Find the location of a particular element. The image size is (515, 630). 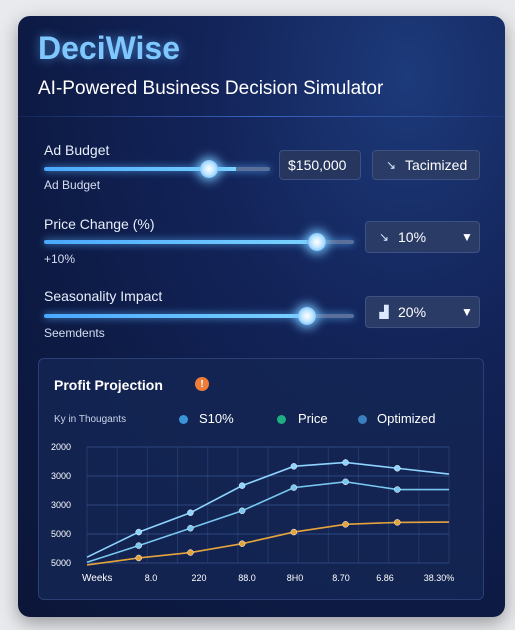

x-tick-label: 38.30% is located at coordinates (439, 578).